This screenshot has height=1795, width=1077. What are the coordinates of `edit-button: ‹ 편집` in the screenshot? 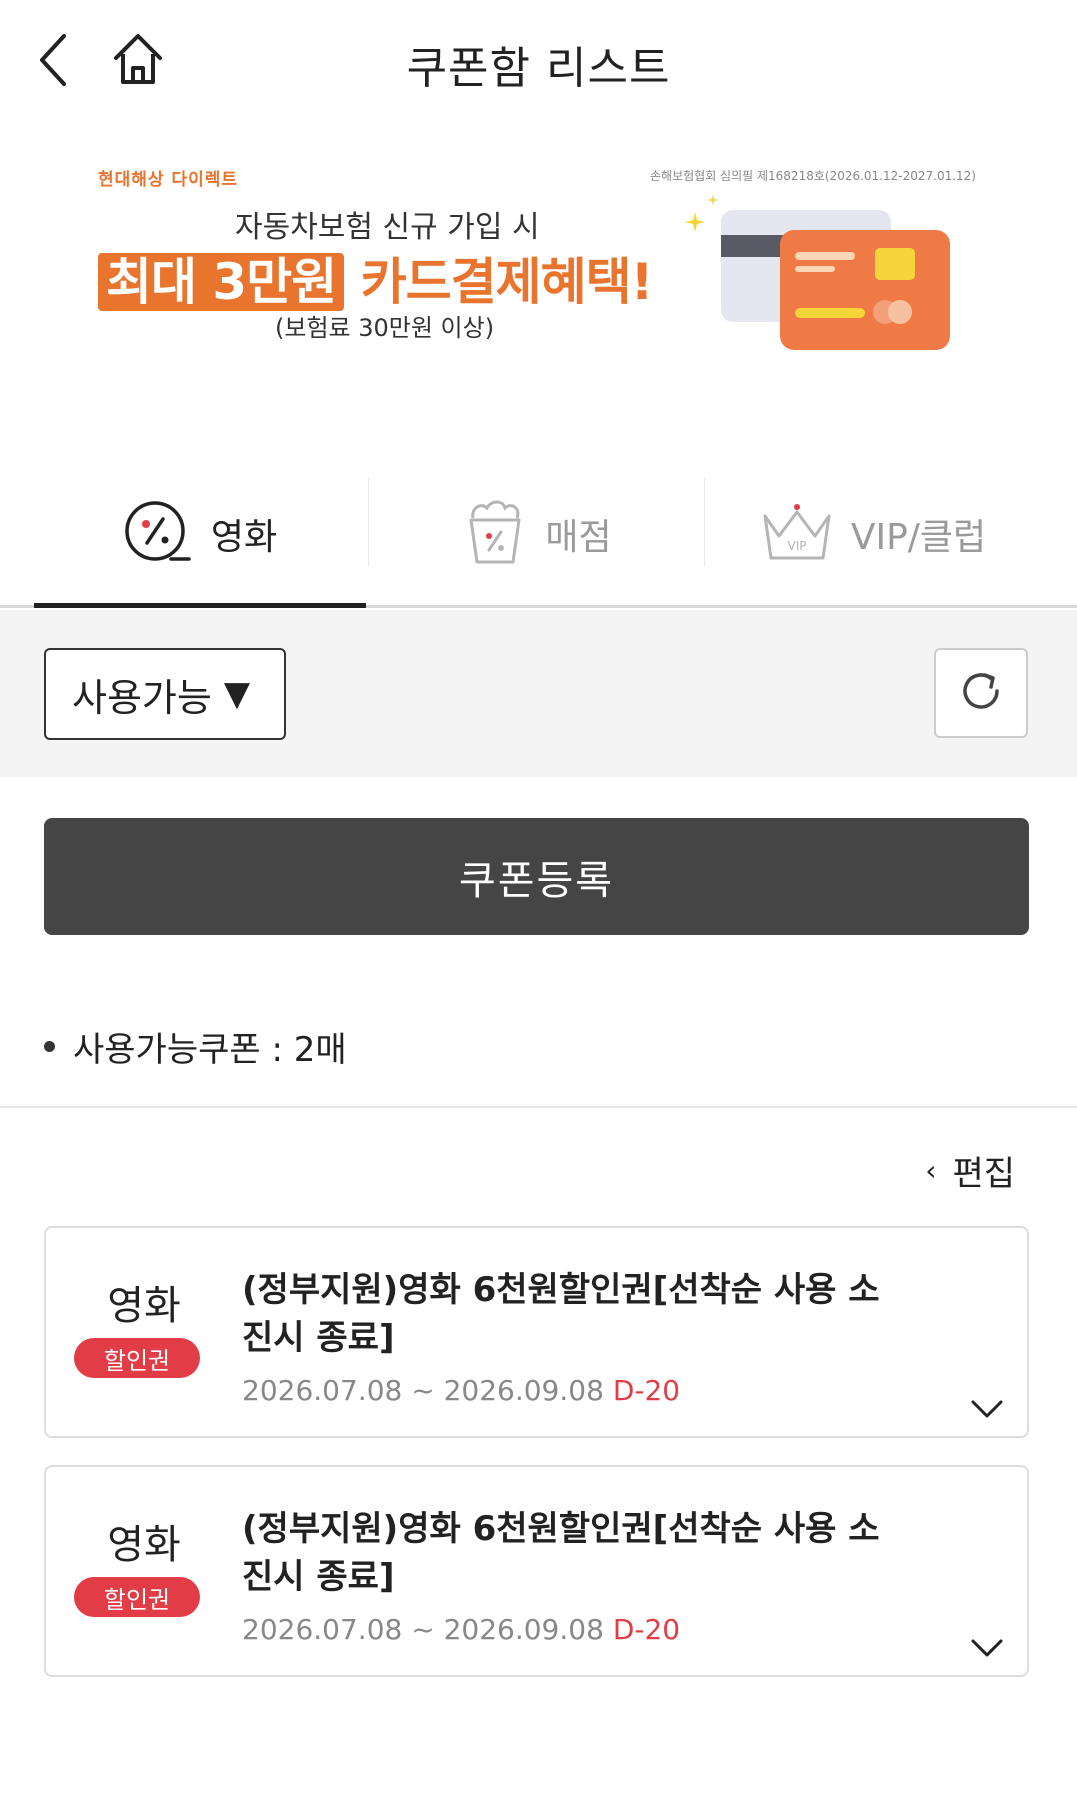 It's located at (970, 1170).